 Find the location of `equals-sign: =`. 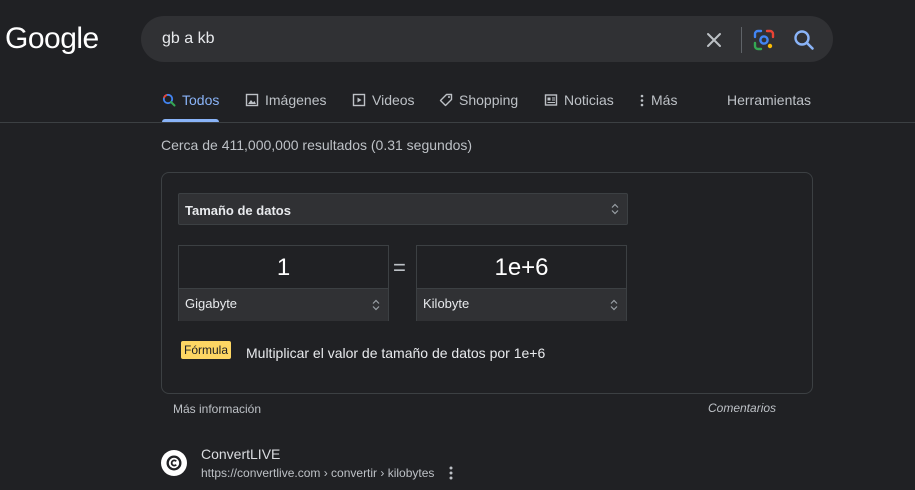

equals-sign: = is located at coordinates (399, 267).